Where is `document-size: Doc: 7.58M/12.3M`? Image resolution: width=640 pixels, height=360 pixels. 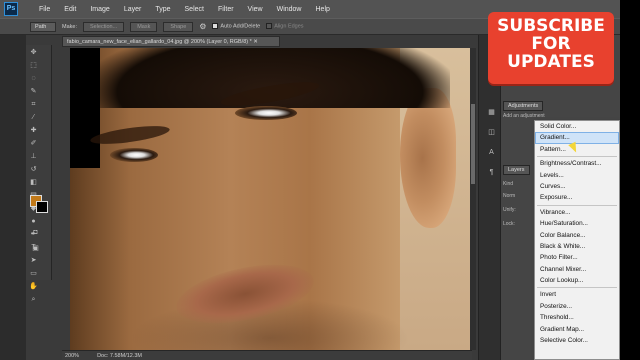 document-size: Doc: 7.58M/12.3M is located at coordinates (120, 355).